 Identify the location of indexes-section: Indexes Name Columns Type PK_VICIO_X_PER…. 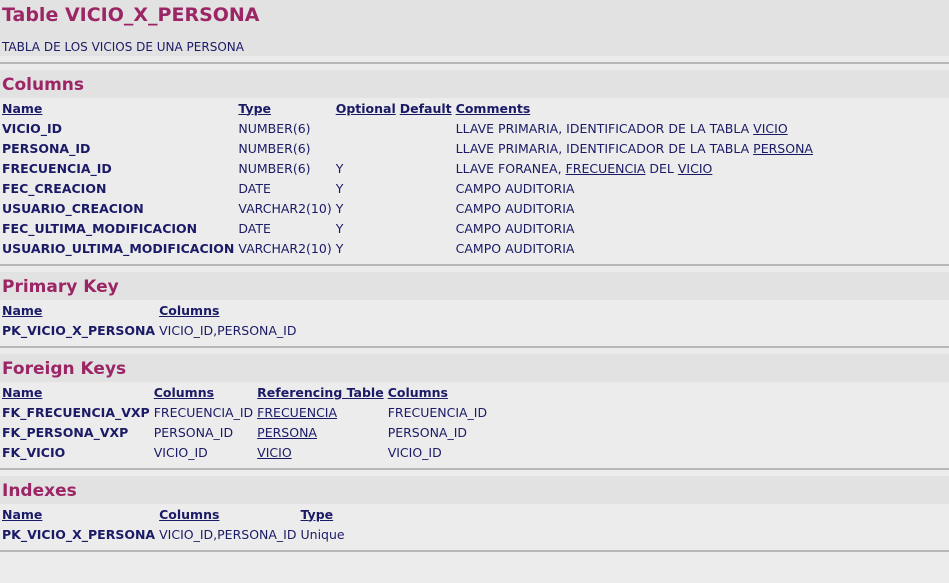
(474, 510).